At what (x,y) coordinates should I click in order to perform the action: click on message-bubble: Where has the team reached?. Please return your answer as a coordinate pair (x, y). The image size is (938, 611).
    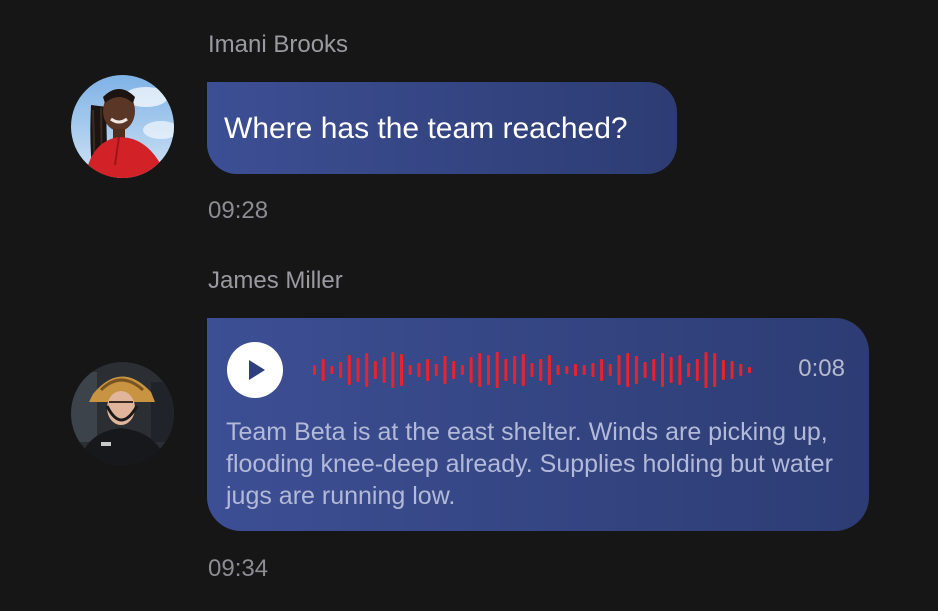
    Looking at the image, I should click on (442, 128).